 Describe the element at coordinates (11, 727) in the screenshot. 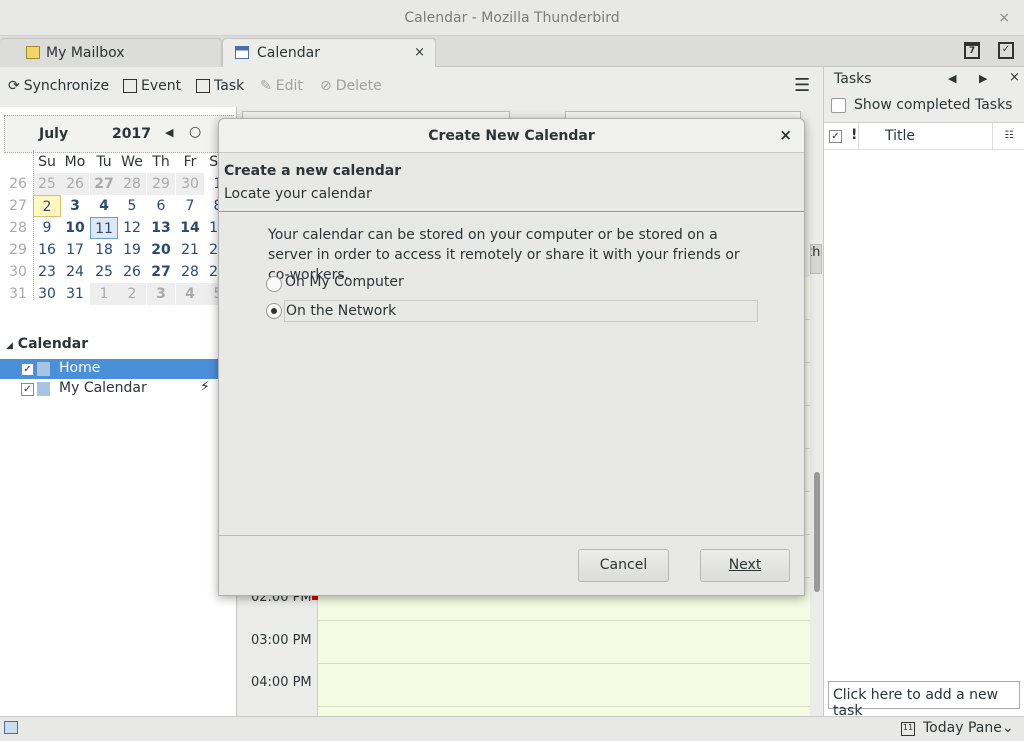

I see `online-status-icon` at that location.